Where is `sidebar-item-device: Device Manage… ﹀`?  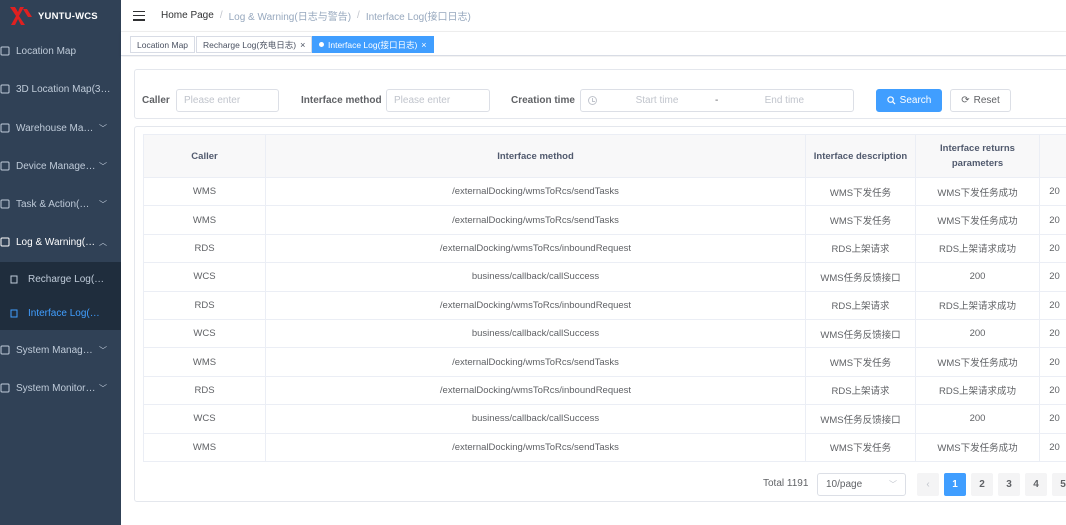 sidebar-item-device: Device Manage… ﹀ is located at coordinates (60, 166).